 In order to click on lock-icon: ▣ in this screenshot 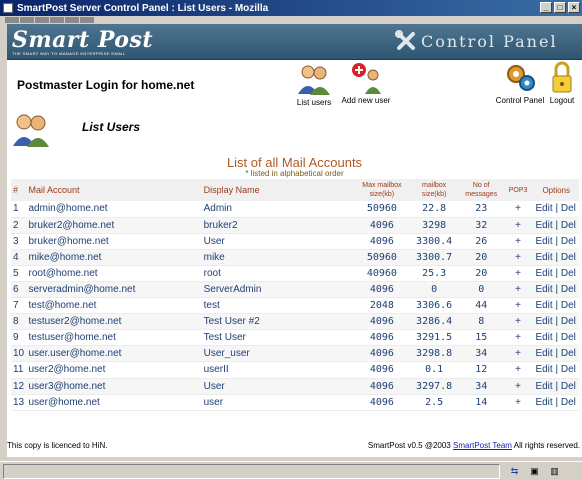, I will do `click(534, 471)`.